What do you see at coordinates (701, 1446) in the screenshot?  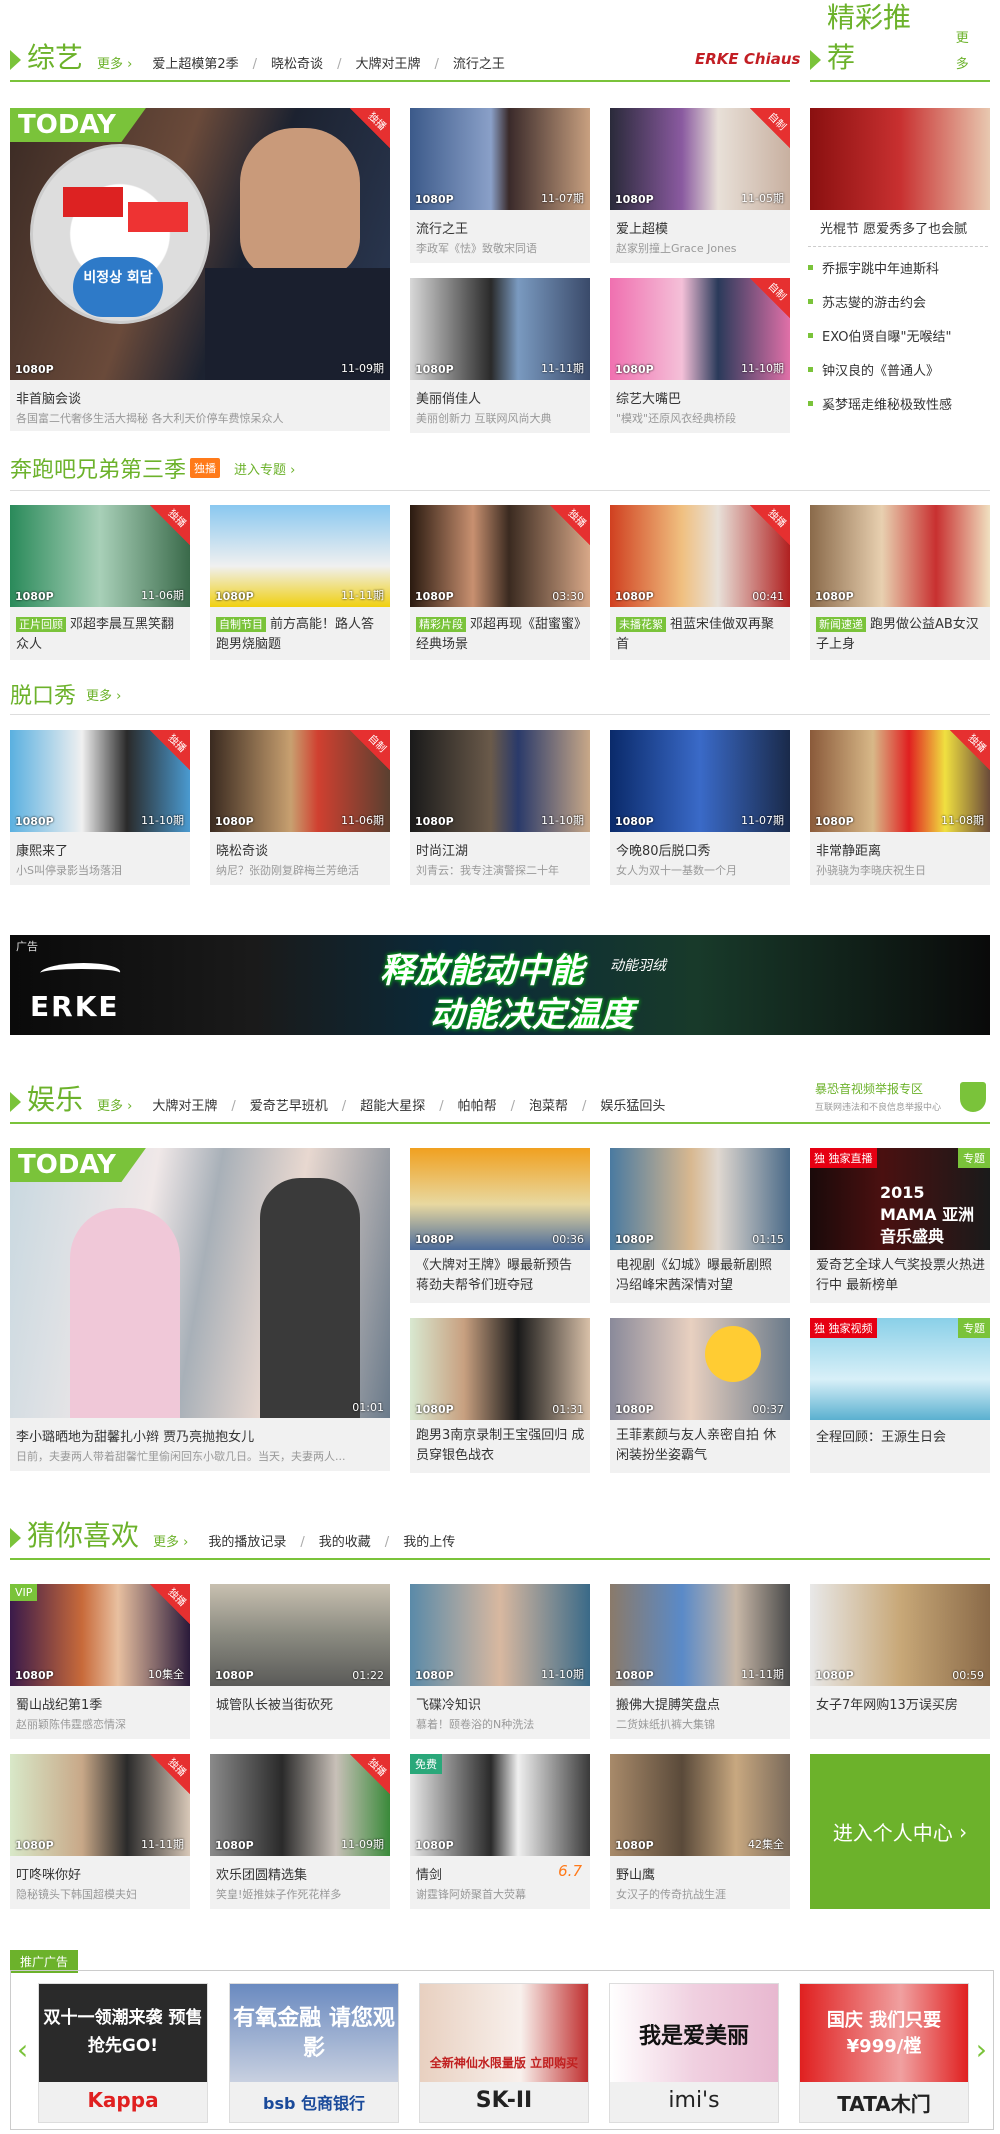 I see `card-title: 王菲素颜与友人亲密自拍 休闲装扮坐姿霸气` at bounding box center [701, 1446].